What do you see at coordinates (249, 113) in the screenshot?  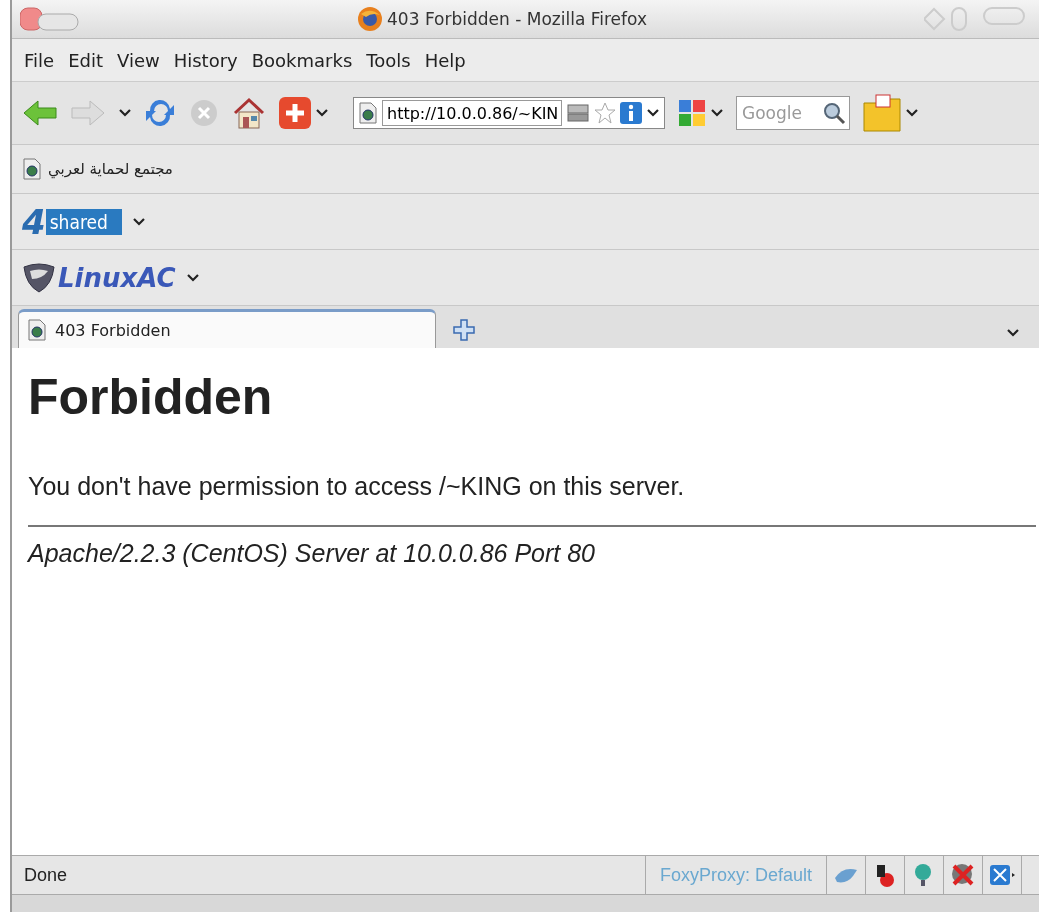 I see `home-icon` at bounding box center [249, 113].